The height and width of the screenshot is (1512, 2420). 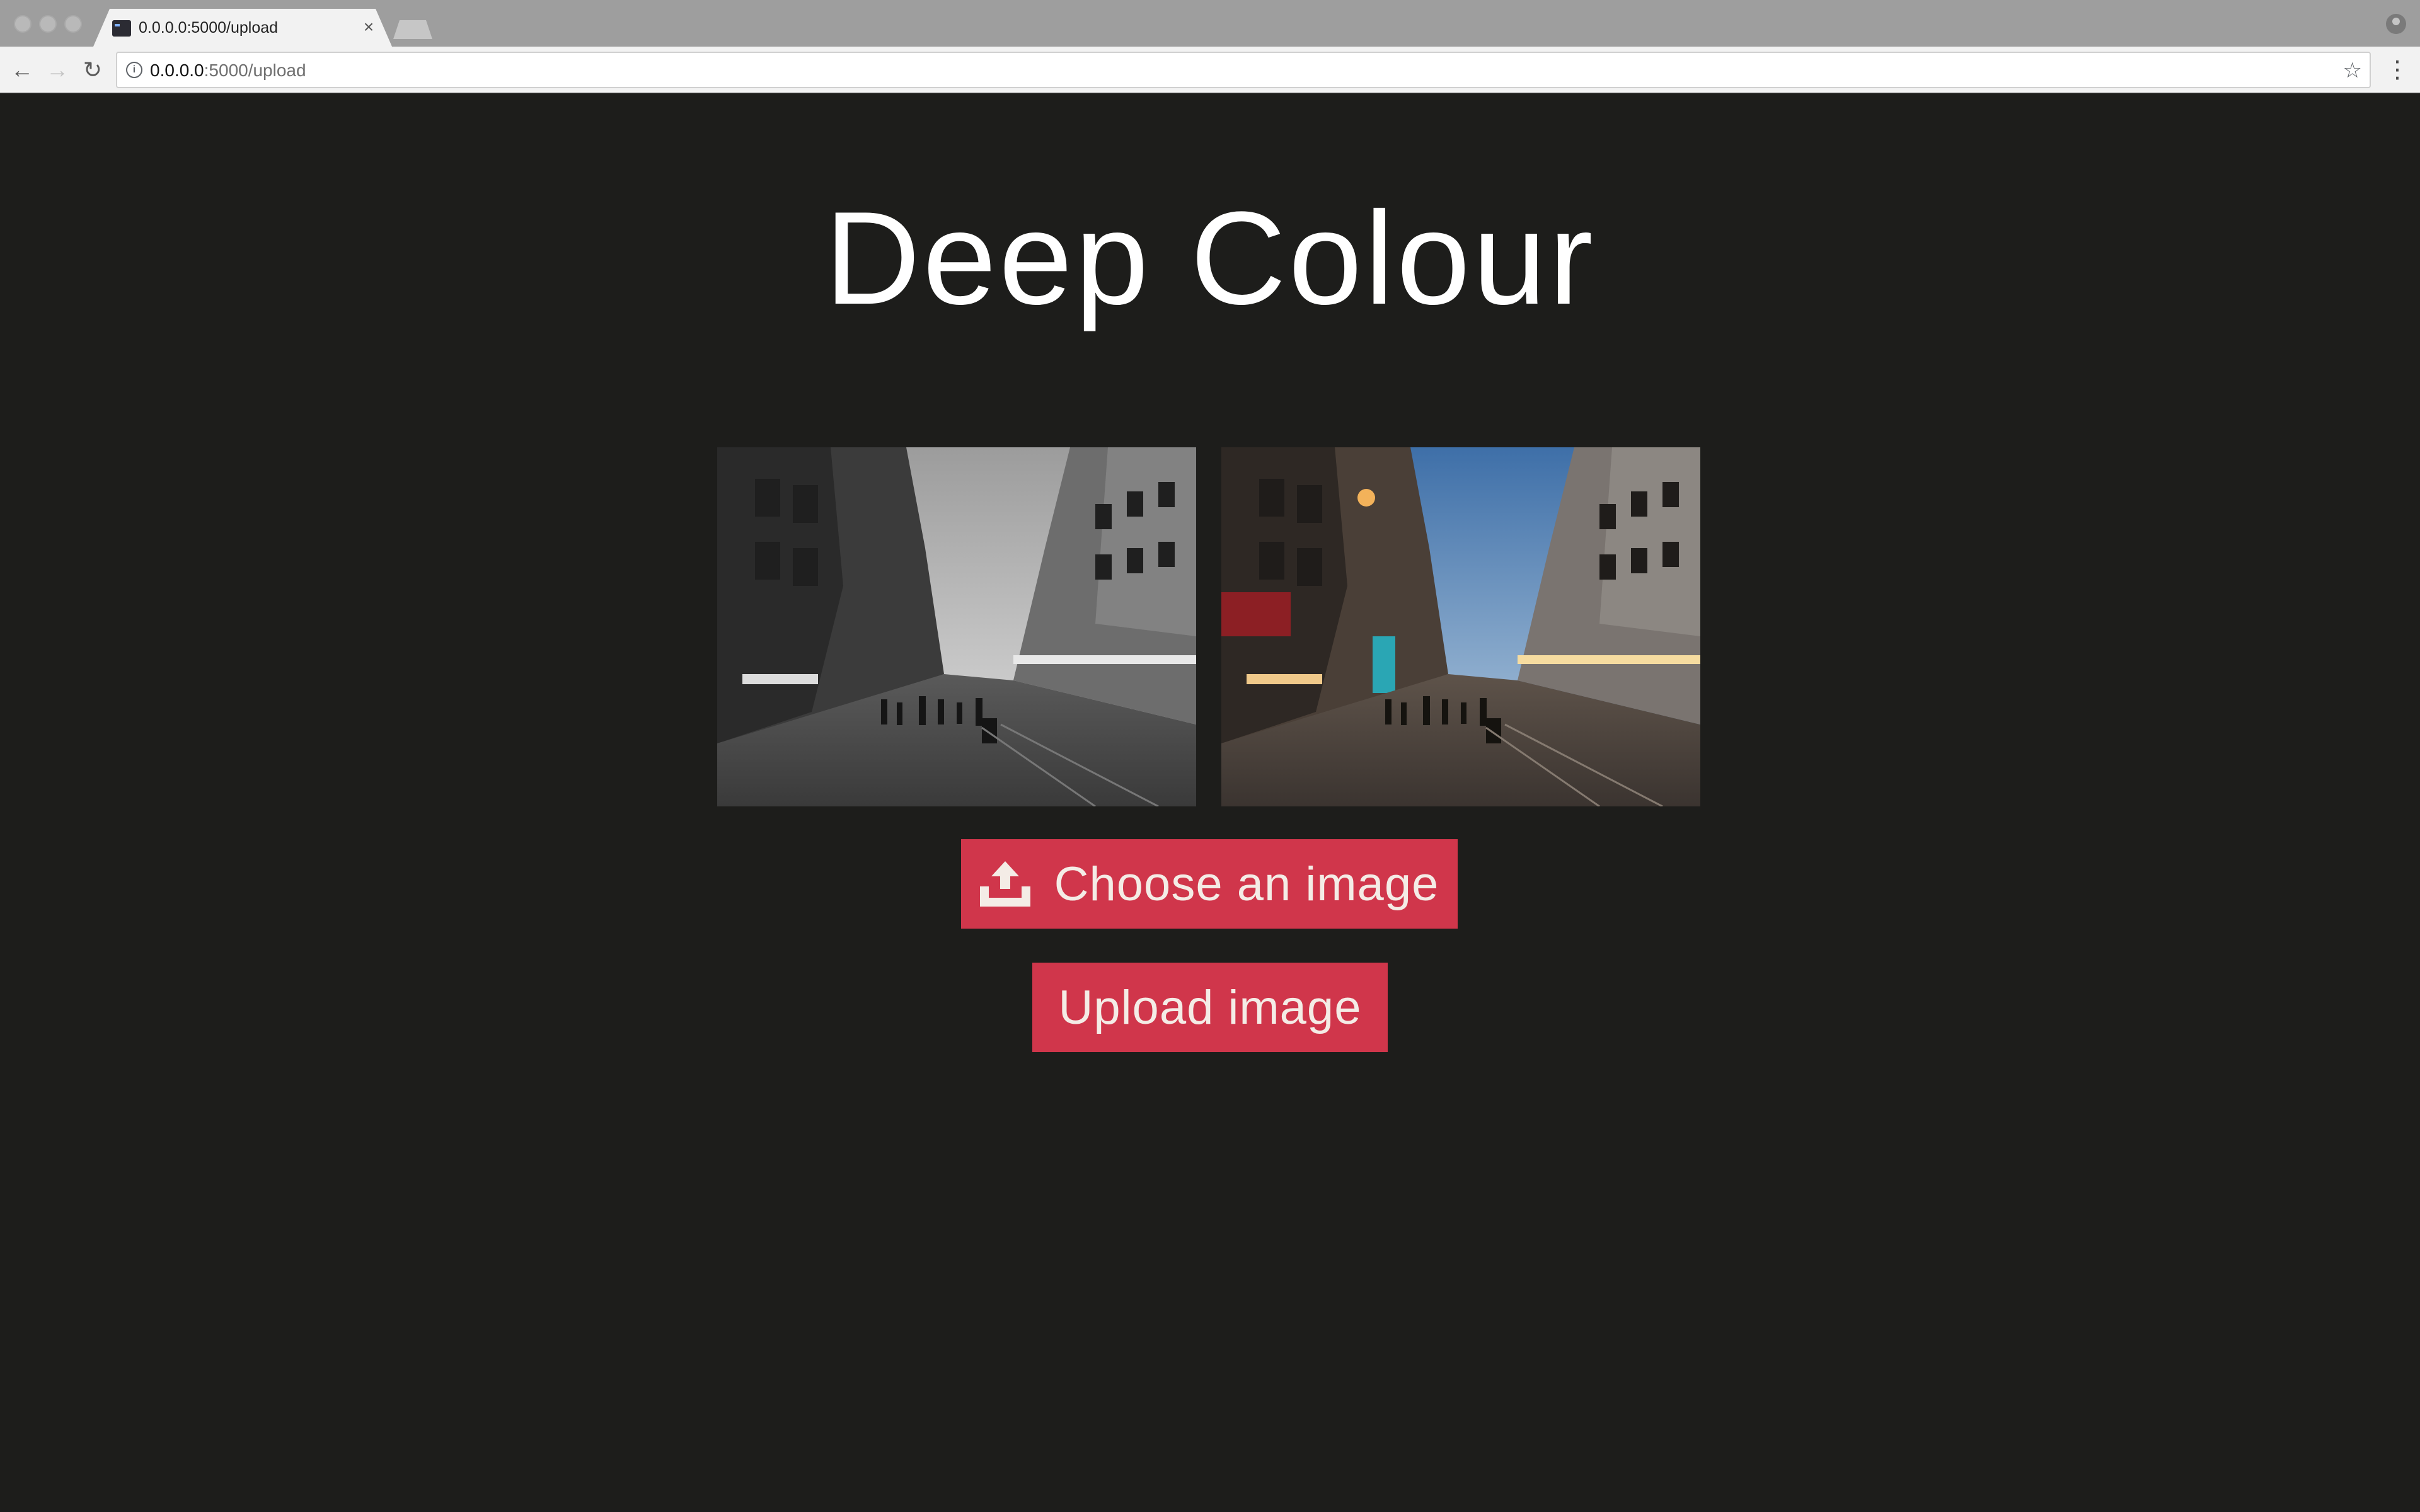 What do you see at coordinates (1243, 70) in the screenshot?
I see `address-bar: i 0.0.0.0:5000/upload ☆` at bounding box center [1243, 70].